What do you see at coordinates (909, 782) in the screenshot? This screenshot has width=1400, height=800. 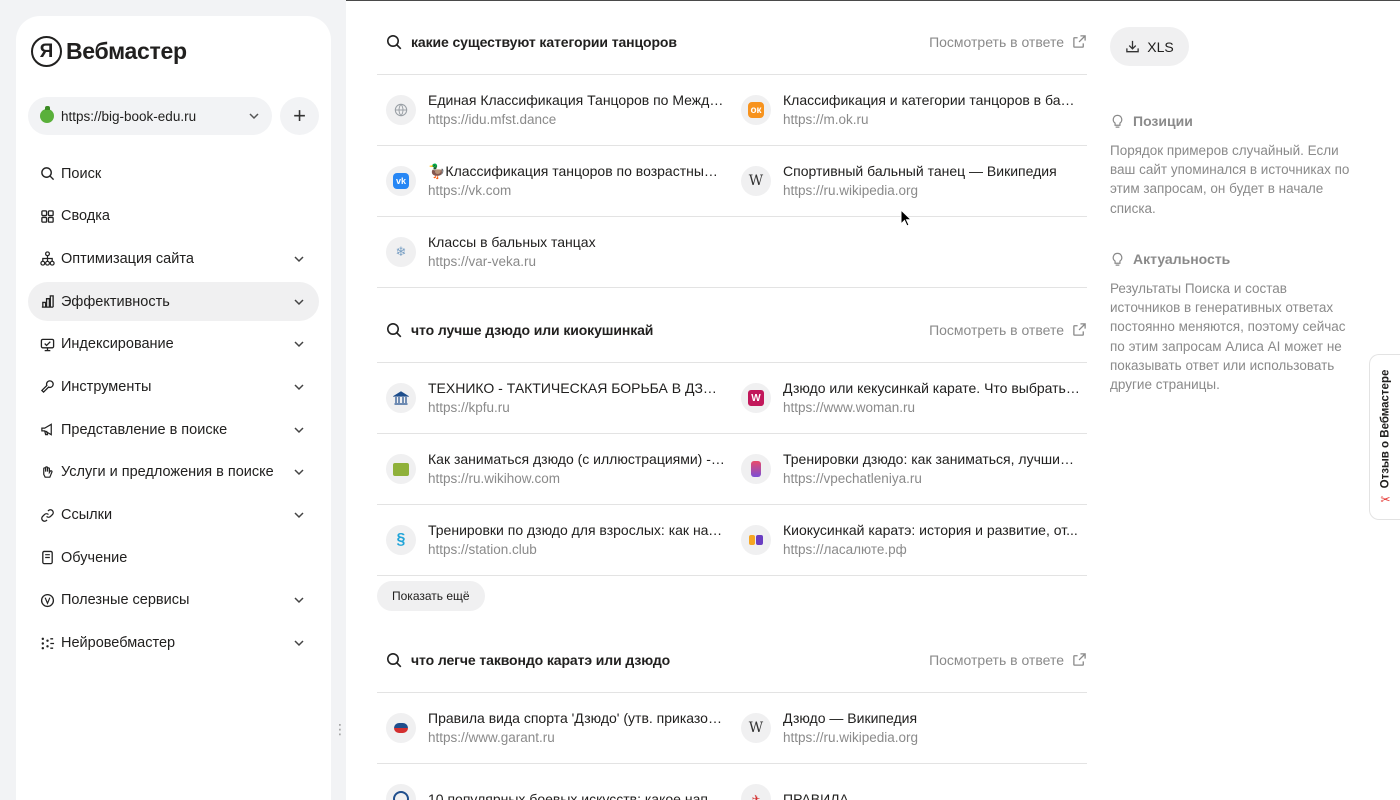 I see `source-item: ✈ ПРАВИЛА` at bounding box center [909, 782].